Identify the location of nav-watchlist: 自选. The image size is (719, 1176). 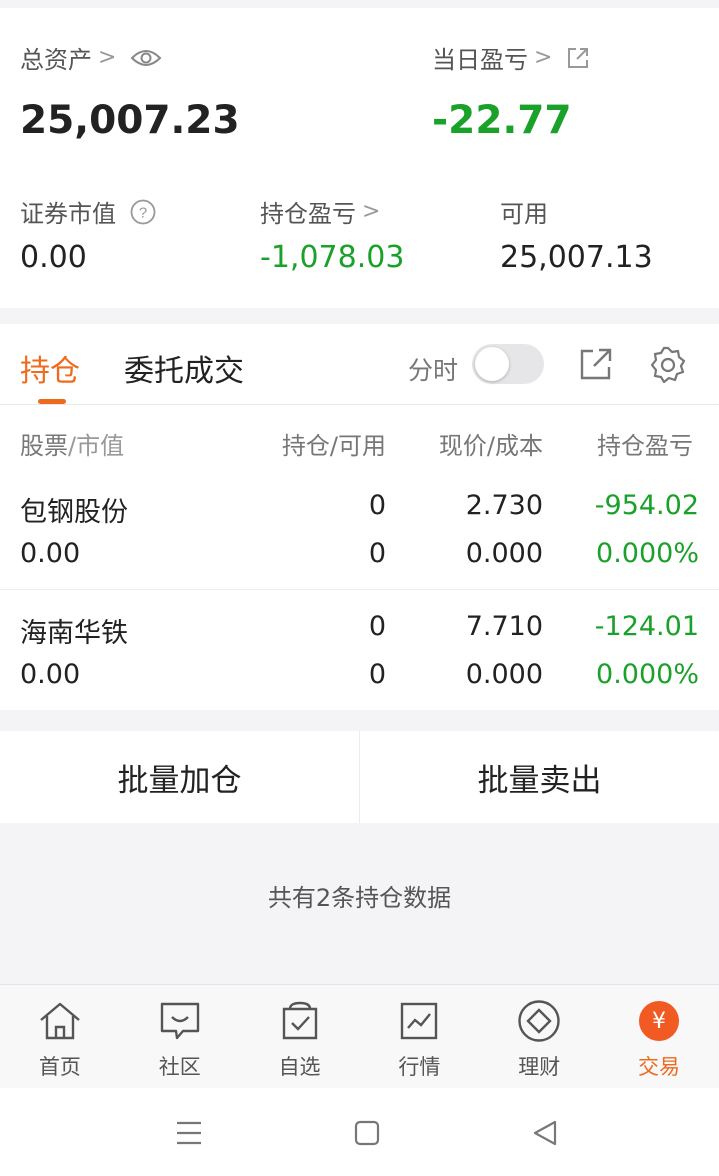
(300, 1036).